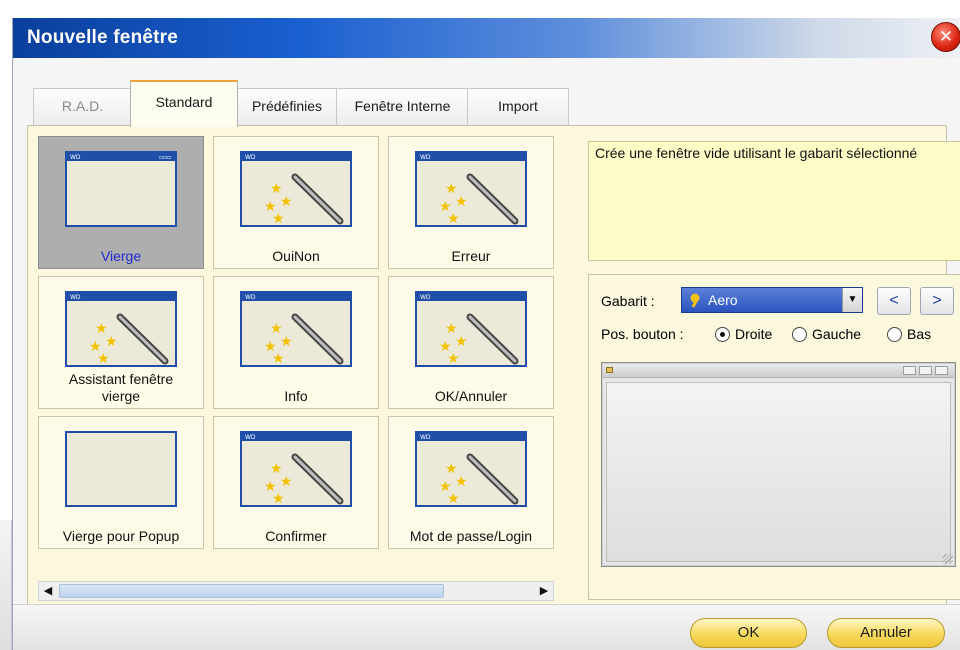  I want to click on scroll-right-arrow-icon: ▶, so click(544, 591).